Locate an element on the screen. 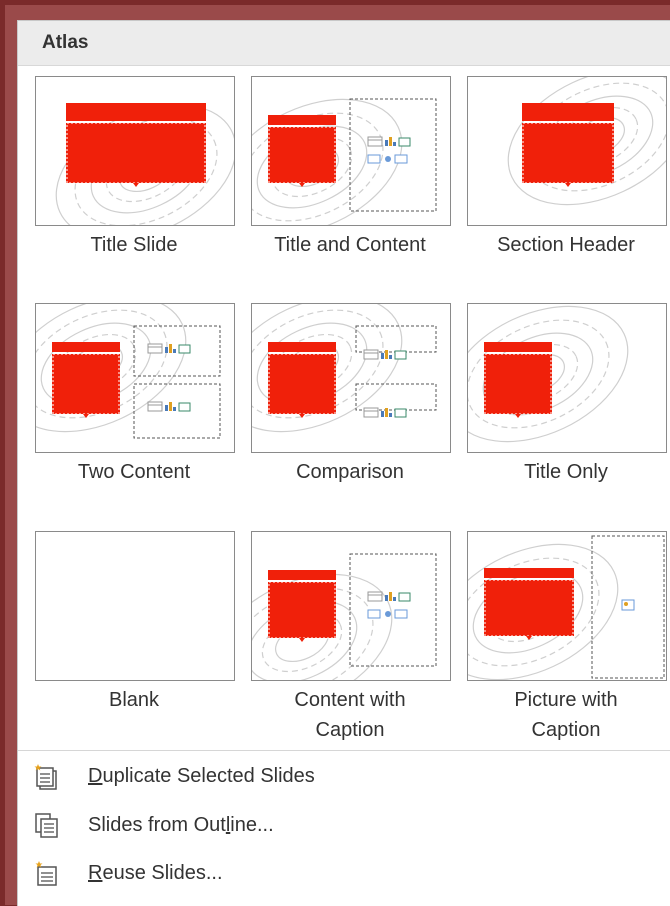  section-header-preview is located at coordinates (586, 141).